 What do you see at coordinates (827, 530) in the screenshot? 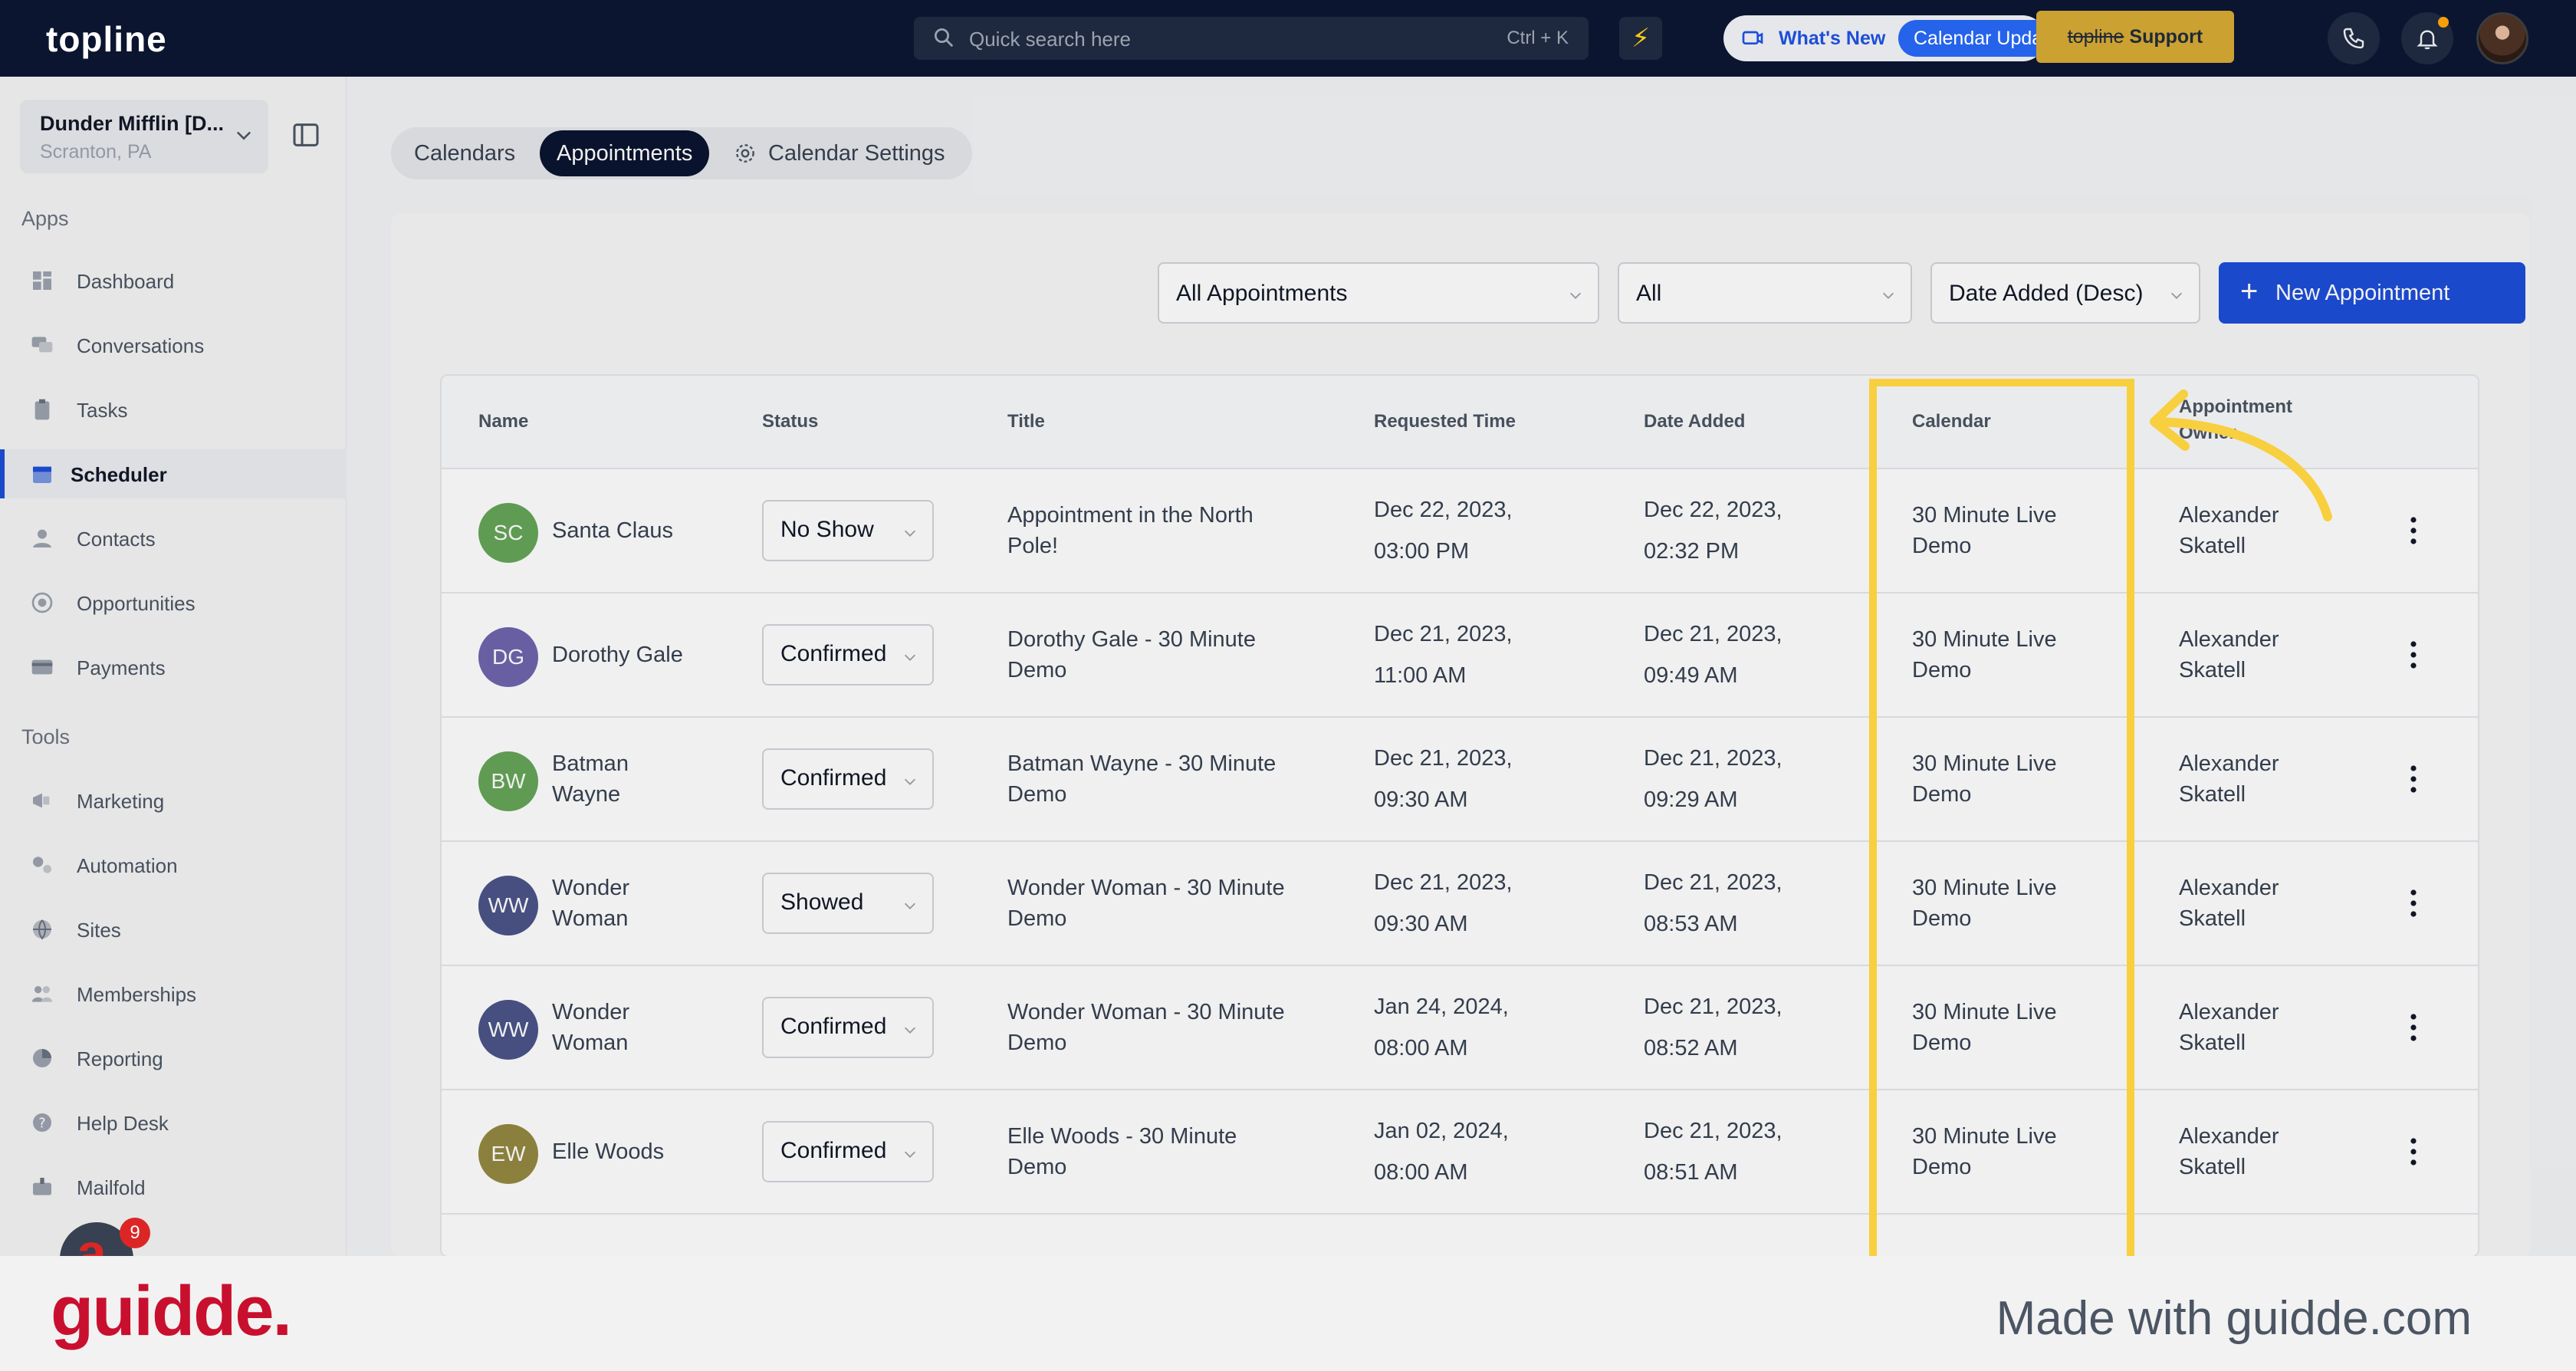
I see `status-value: No Show` at bounding box center [827, 530].